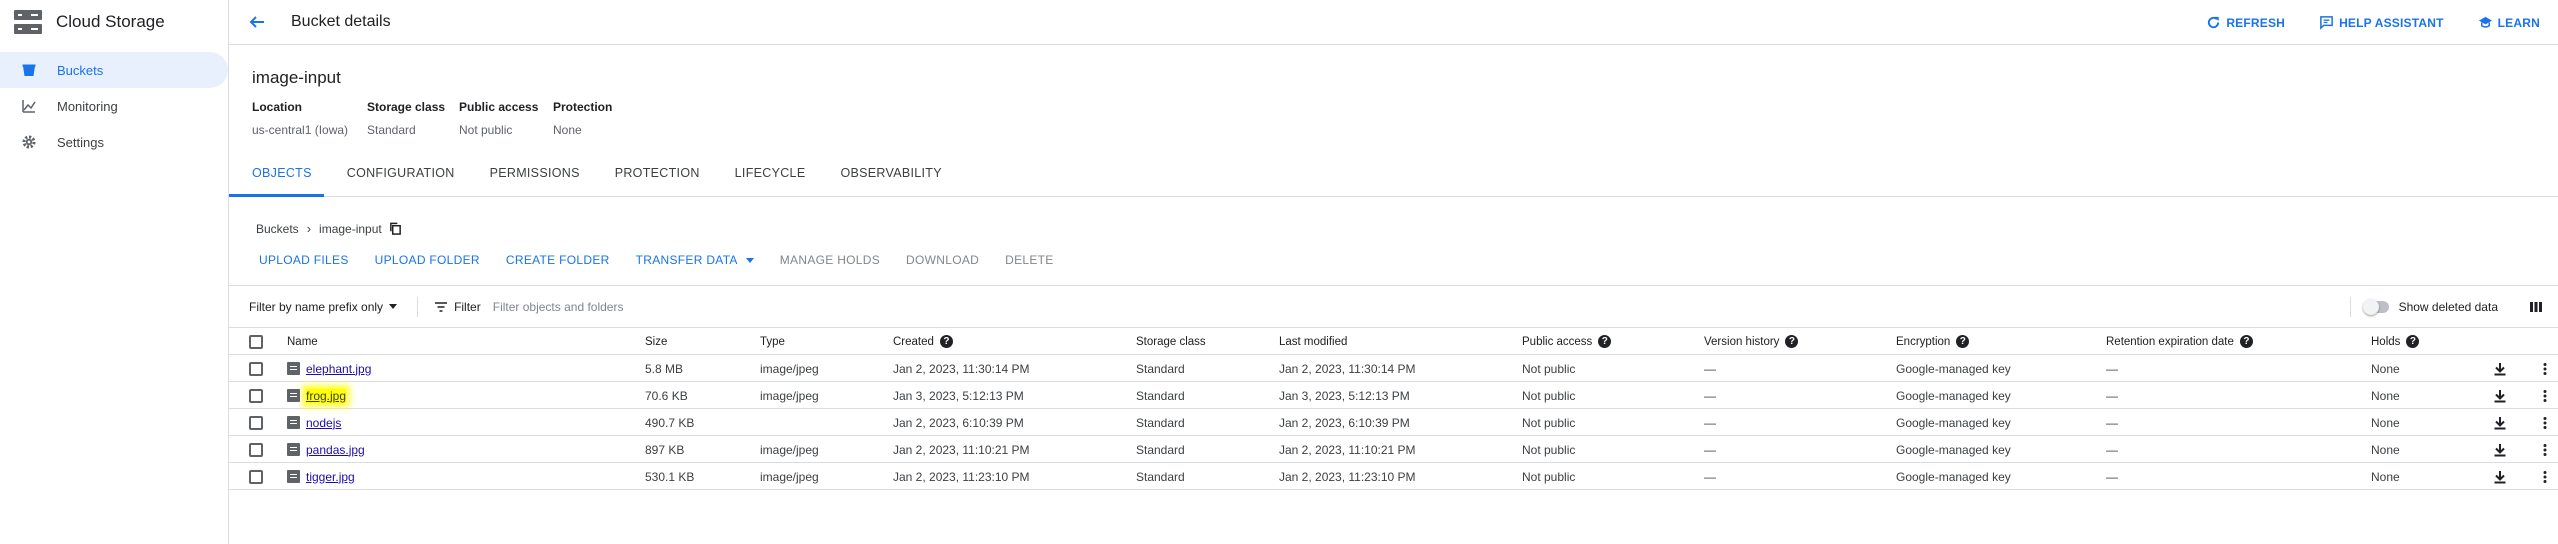  I want to click on object-name-link: elephant.jpg, so click(338, 369).